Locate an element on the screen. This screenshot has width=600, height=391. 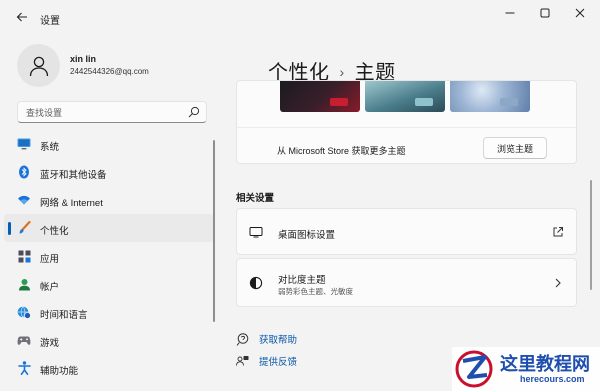
sidebar-item-label: 个性化 is located at coordinates (54, 231).